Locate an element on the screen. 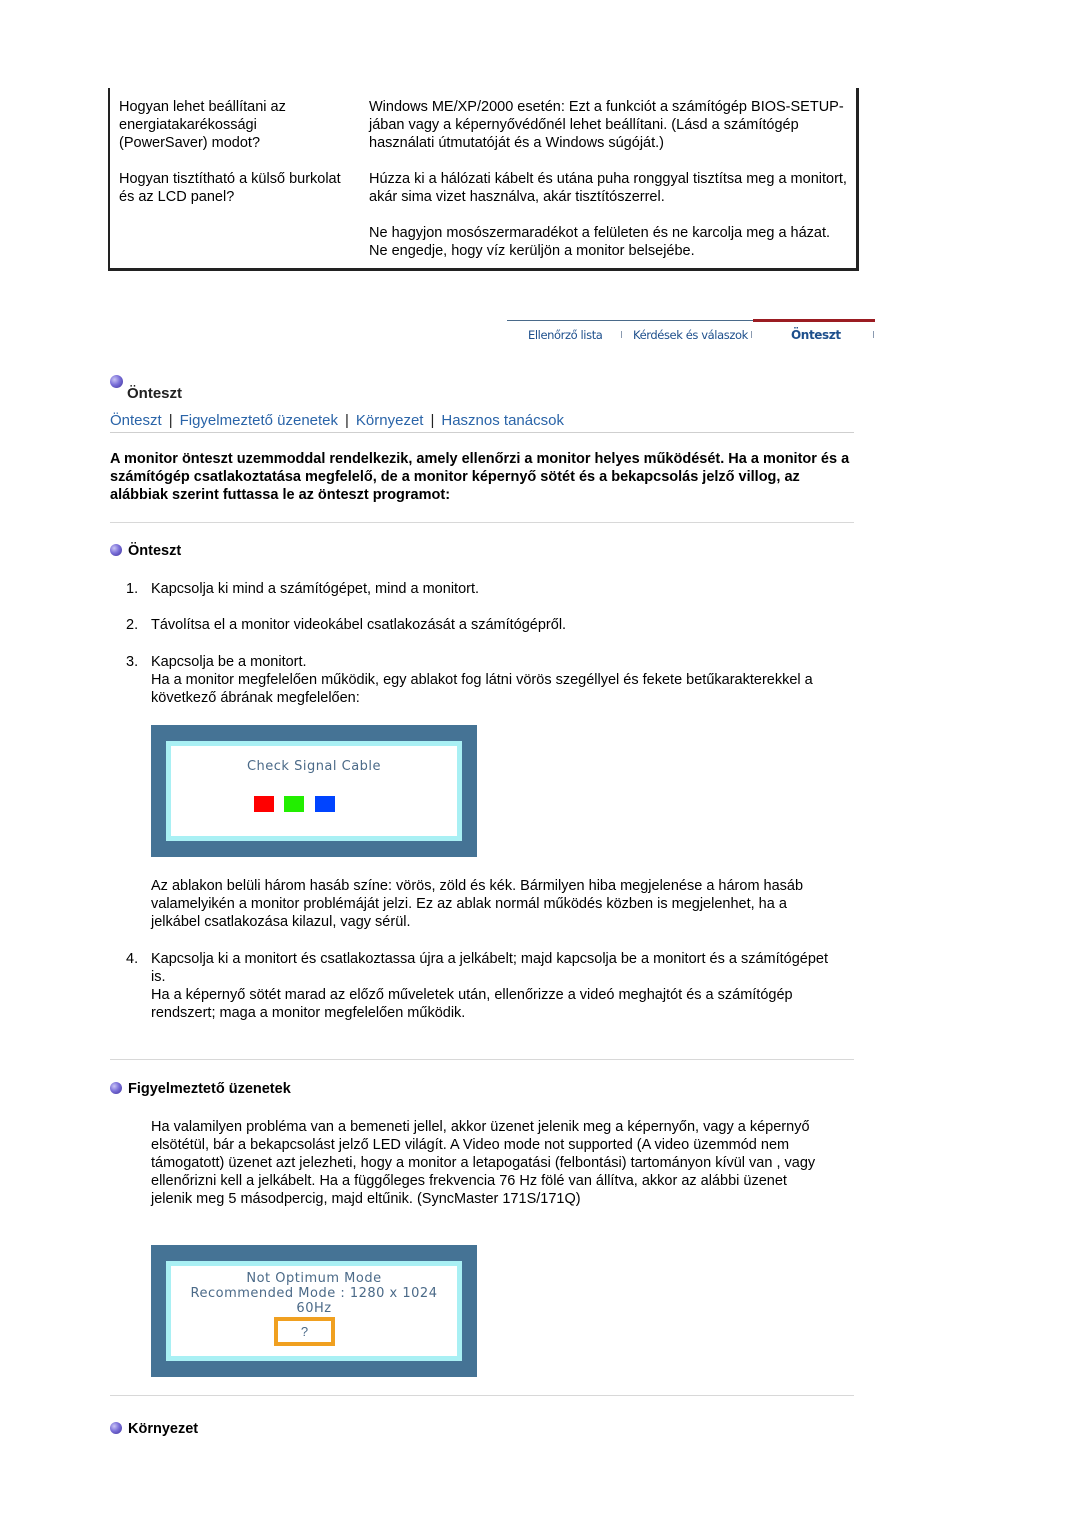 The height and width of the screenshot is (1527, 1080). green-square is located at coordinates (294, 804).